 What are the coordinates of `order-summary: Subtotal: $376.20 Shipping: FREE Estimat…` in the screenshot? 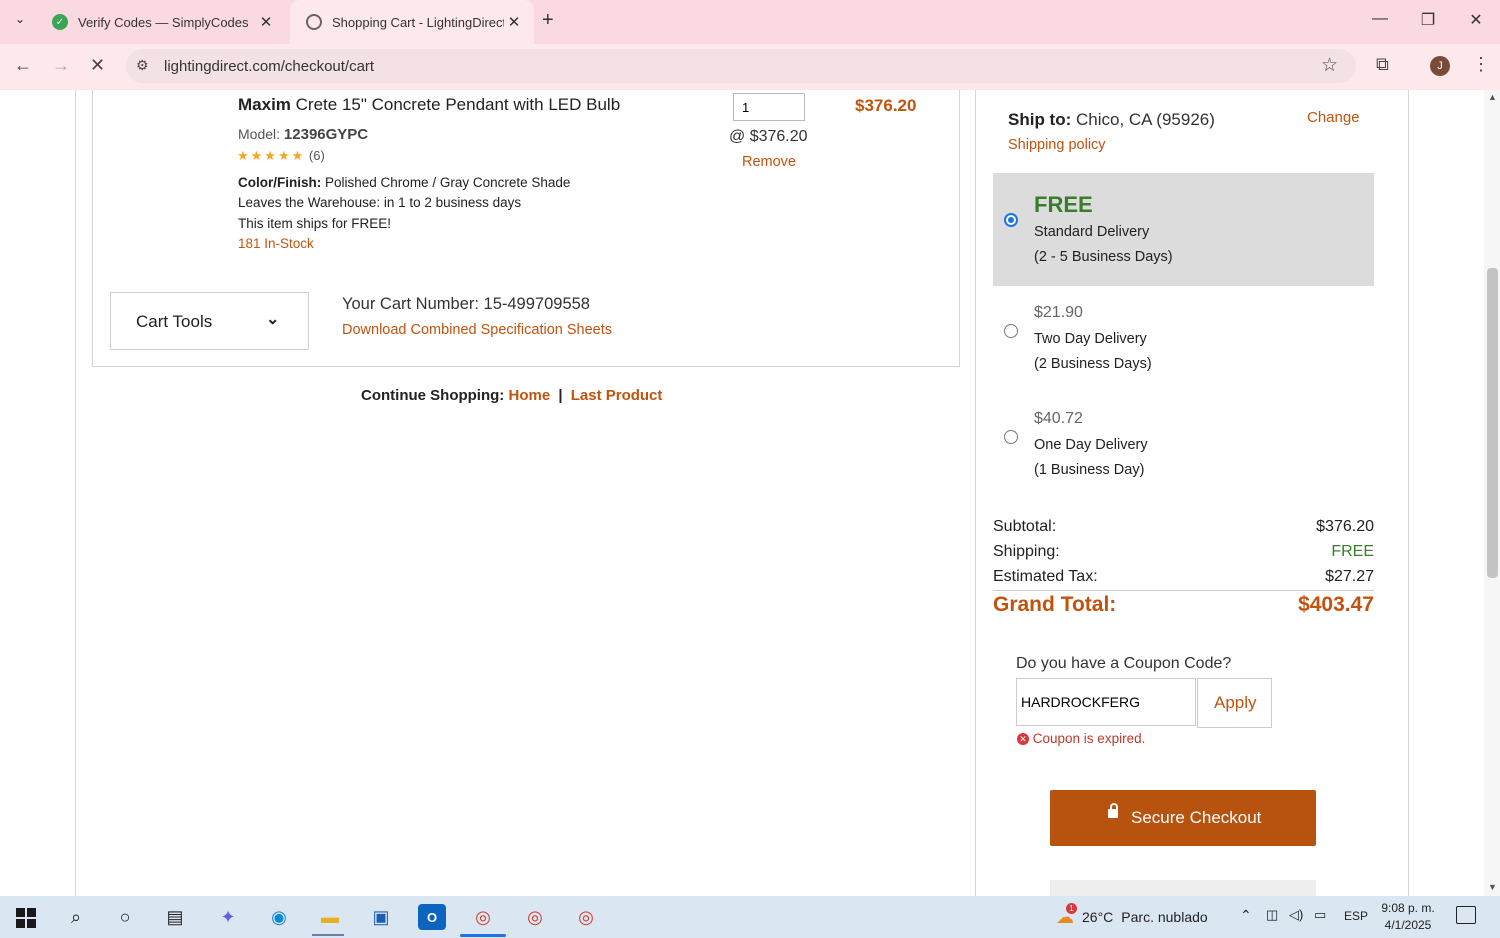 It's located at (1183, 568).